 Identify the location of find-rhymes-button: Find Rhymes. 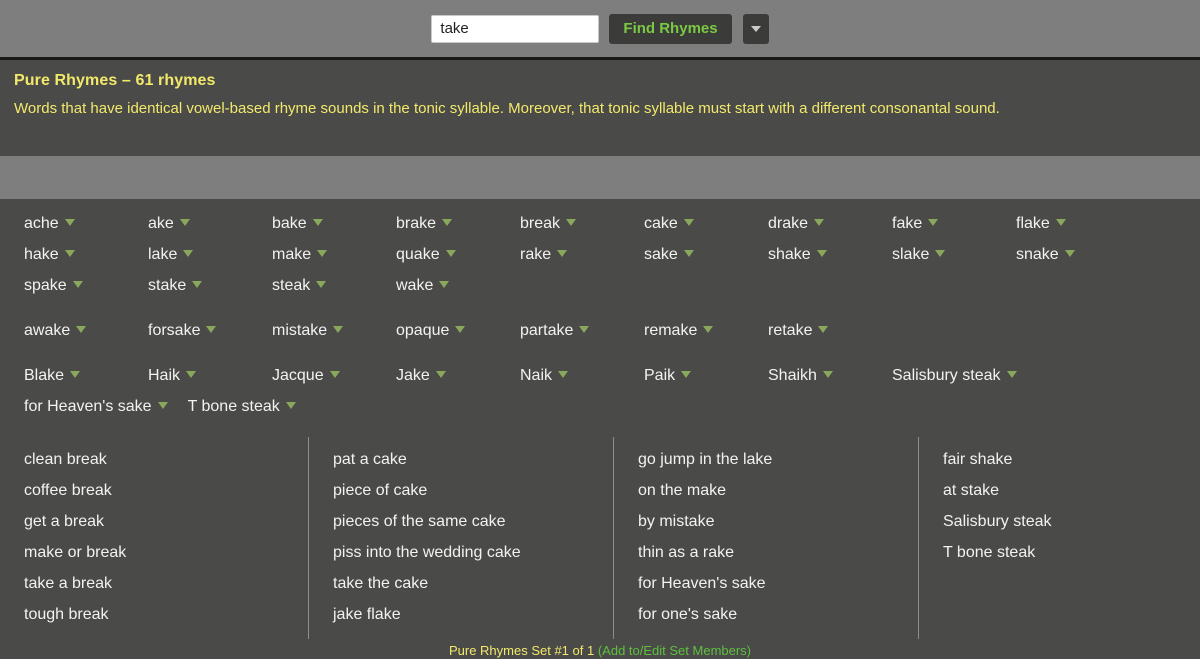
(670, 28).